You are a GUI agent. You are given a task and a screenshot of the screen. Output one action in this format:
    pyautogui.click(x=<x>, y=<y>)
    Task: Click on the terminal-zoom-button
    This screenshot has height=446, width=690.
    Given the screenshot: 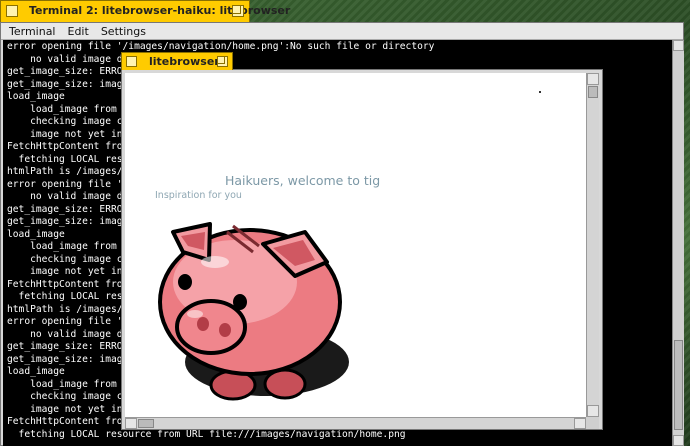 What is the action you would take?
    pyautogui.click(x=238, y=11)
    